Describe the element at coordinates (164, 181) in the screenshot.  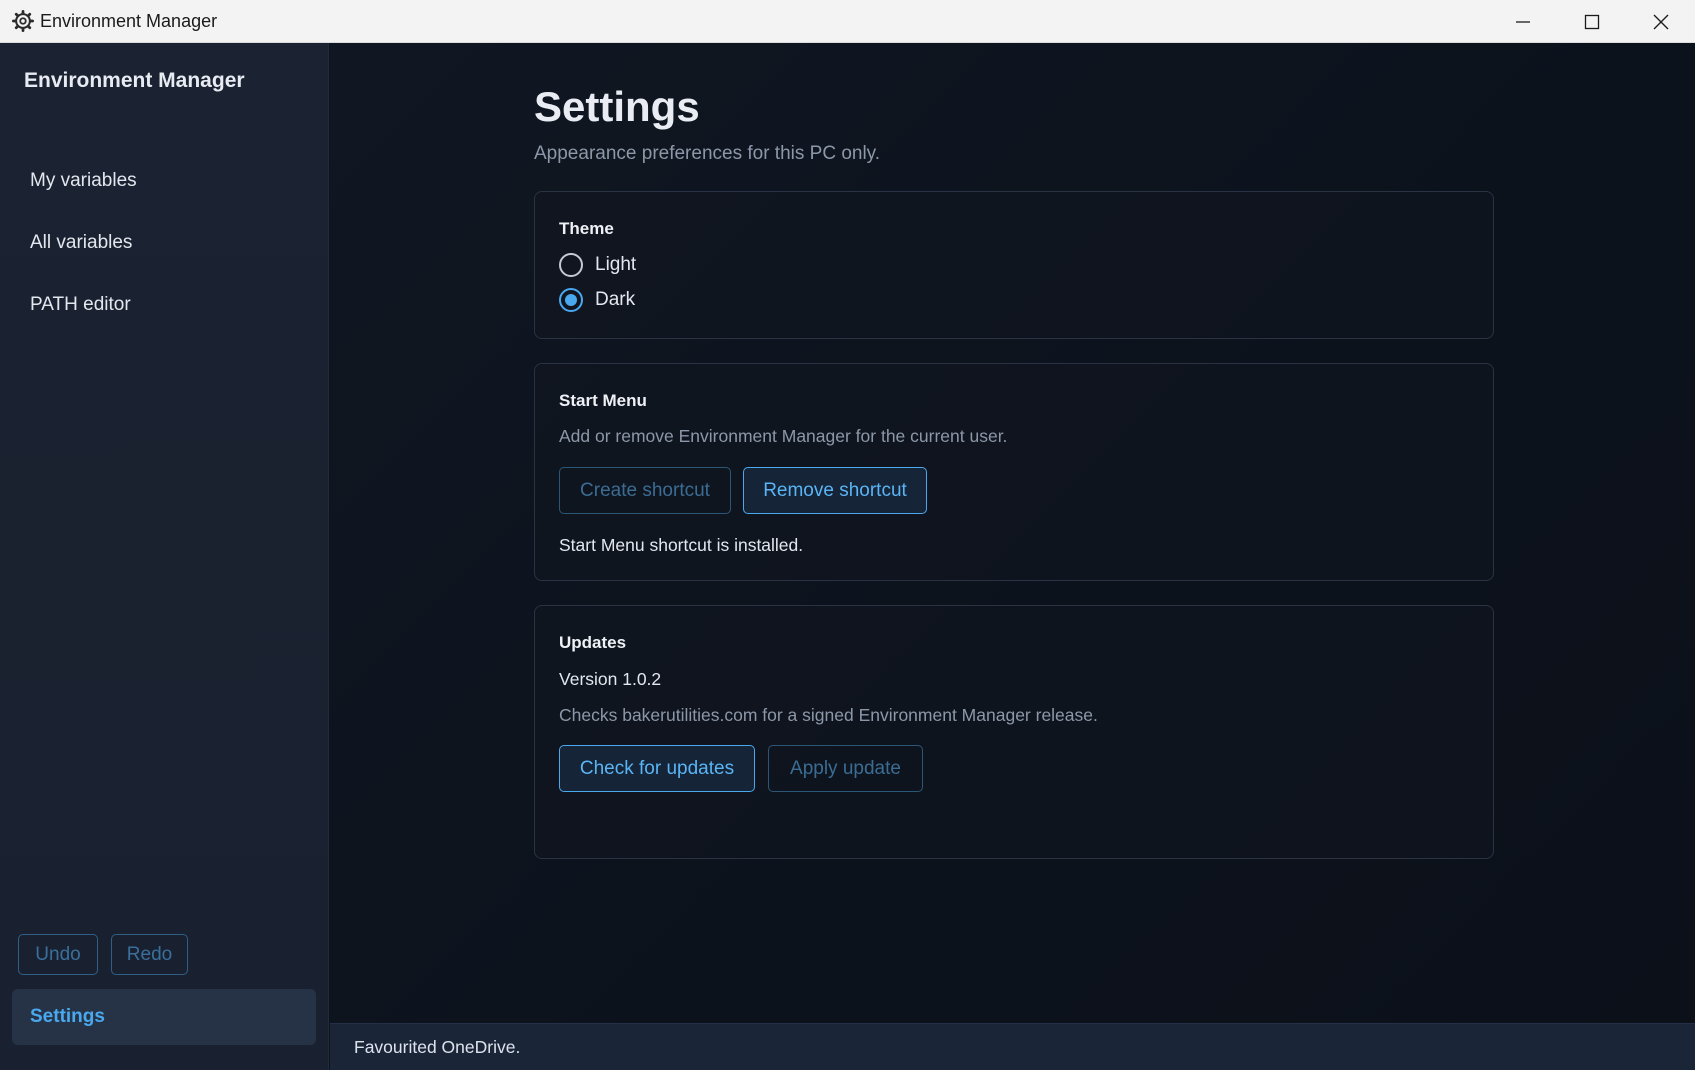
I see `sidebar-item-my-variables: My variables` at that location.